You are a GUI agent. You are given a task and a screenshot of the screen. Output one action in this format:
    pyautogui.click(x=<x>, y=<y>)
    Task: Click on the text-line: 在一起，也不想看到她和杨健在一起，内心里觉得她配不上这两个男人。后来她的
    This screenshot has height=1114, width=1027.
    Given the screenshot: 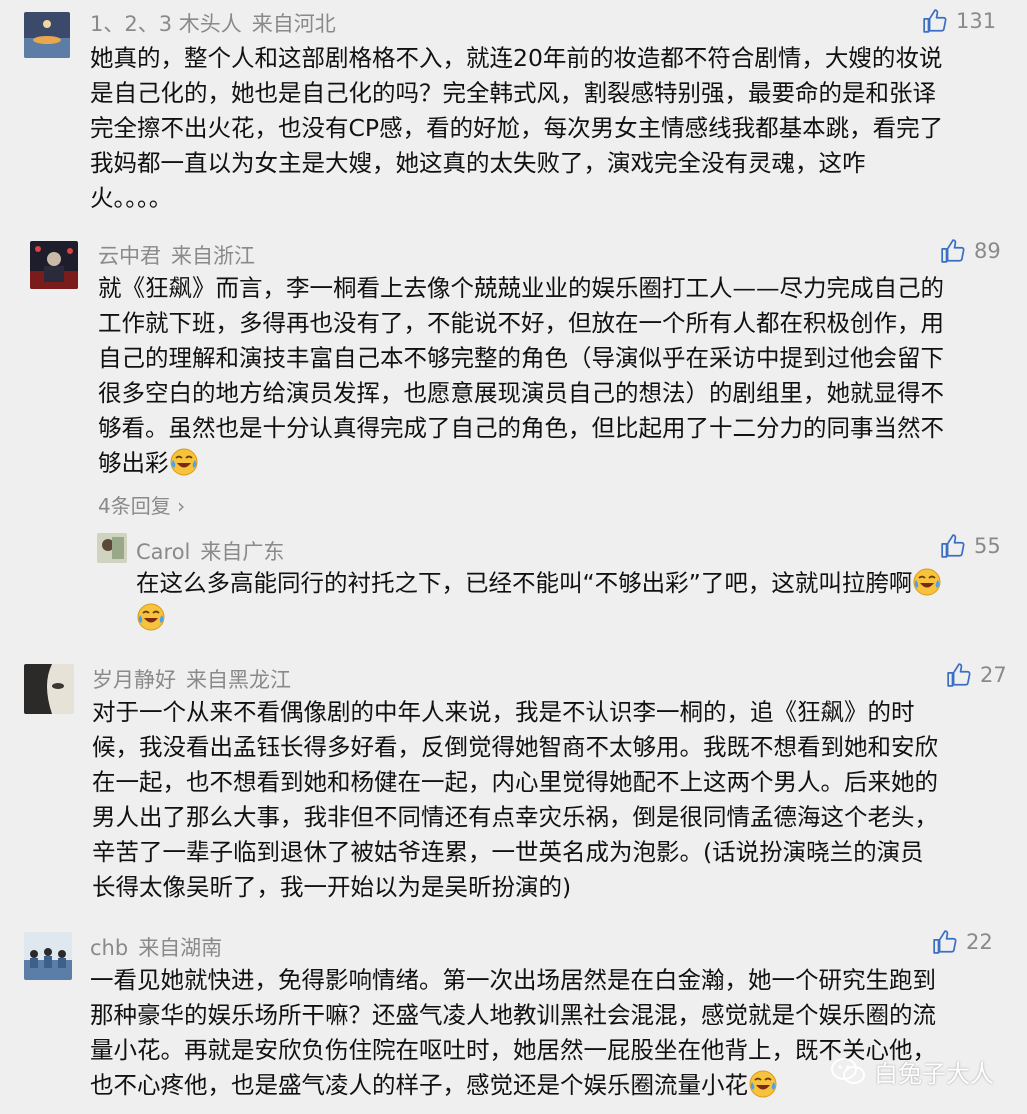 What is the action you would take?
    pyautogui.click(x=515, y=782)
    